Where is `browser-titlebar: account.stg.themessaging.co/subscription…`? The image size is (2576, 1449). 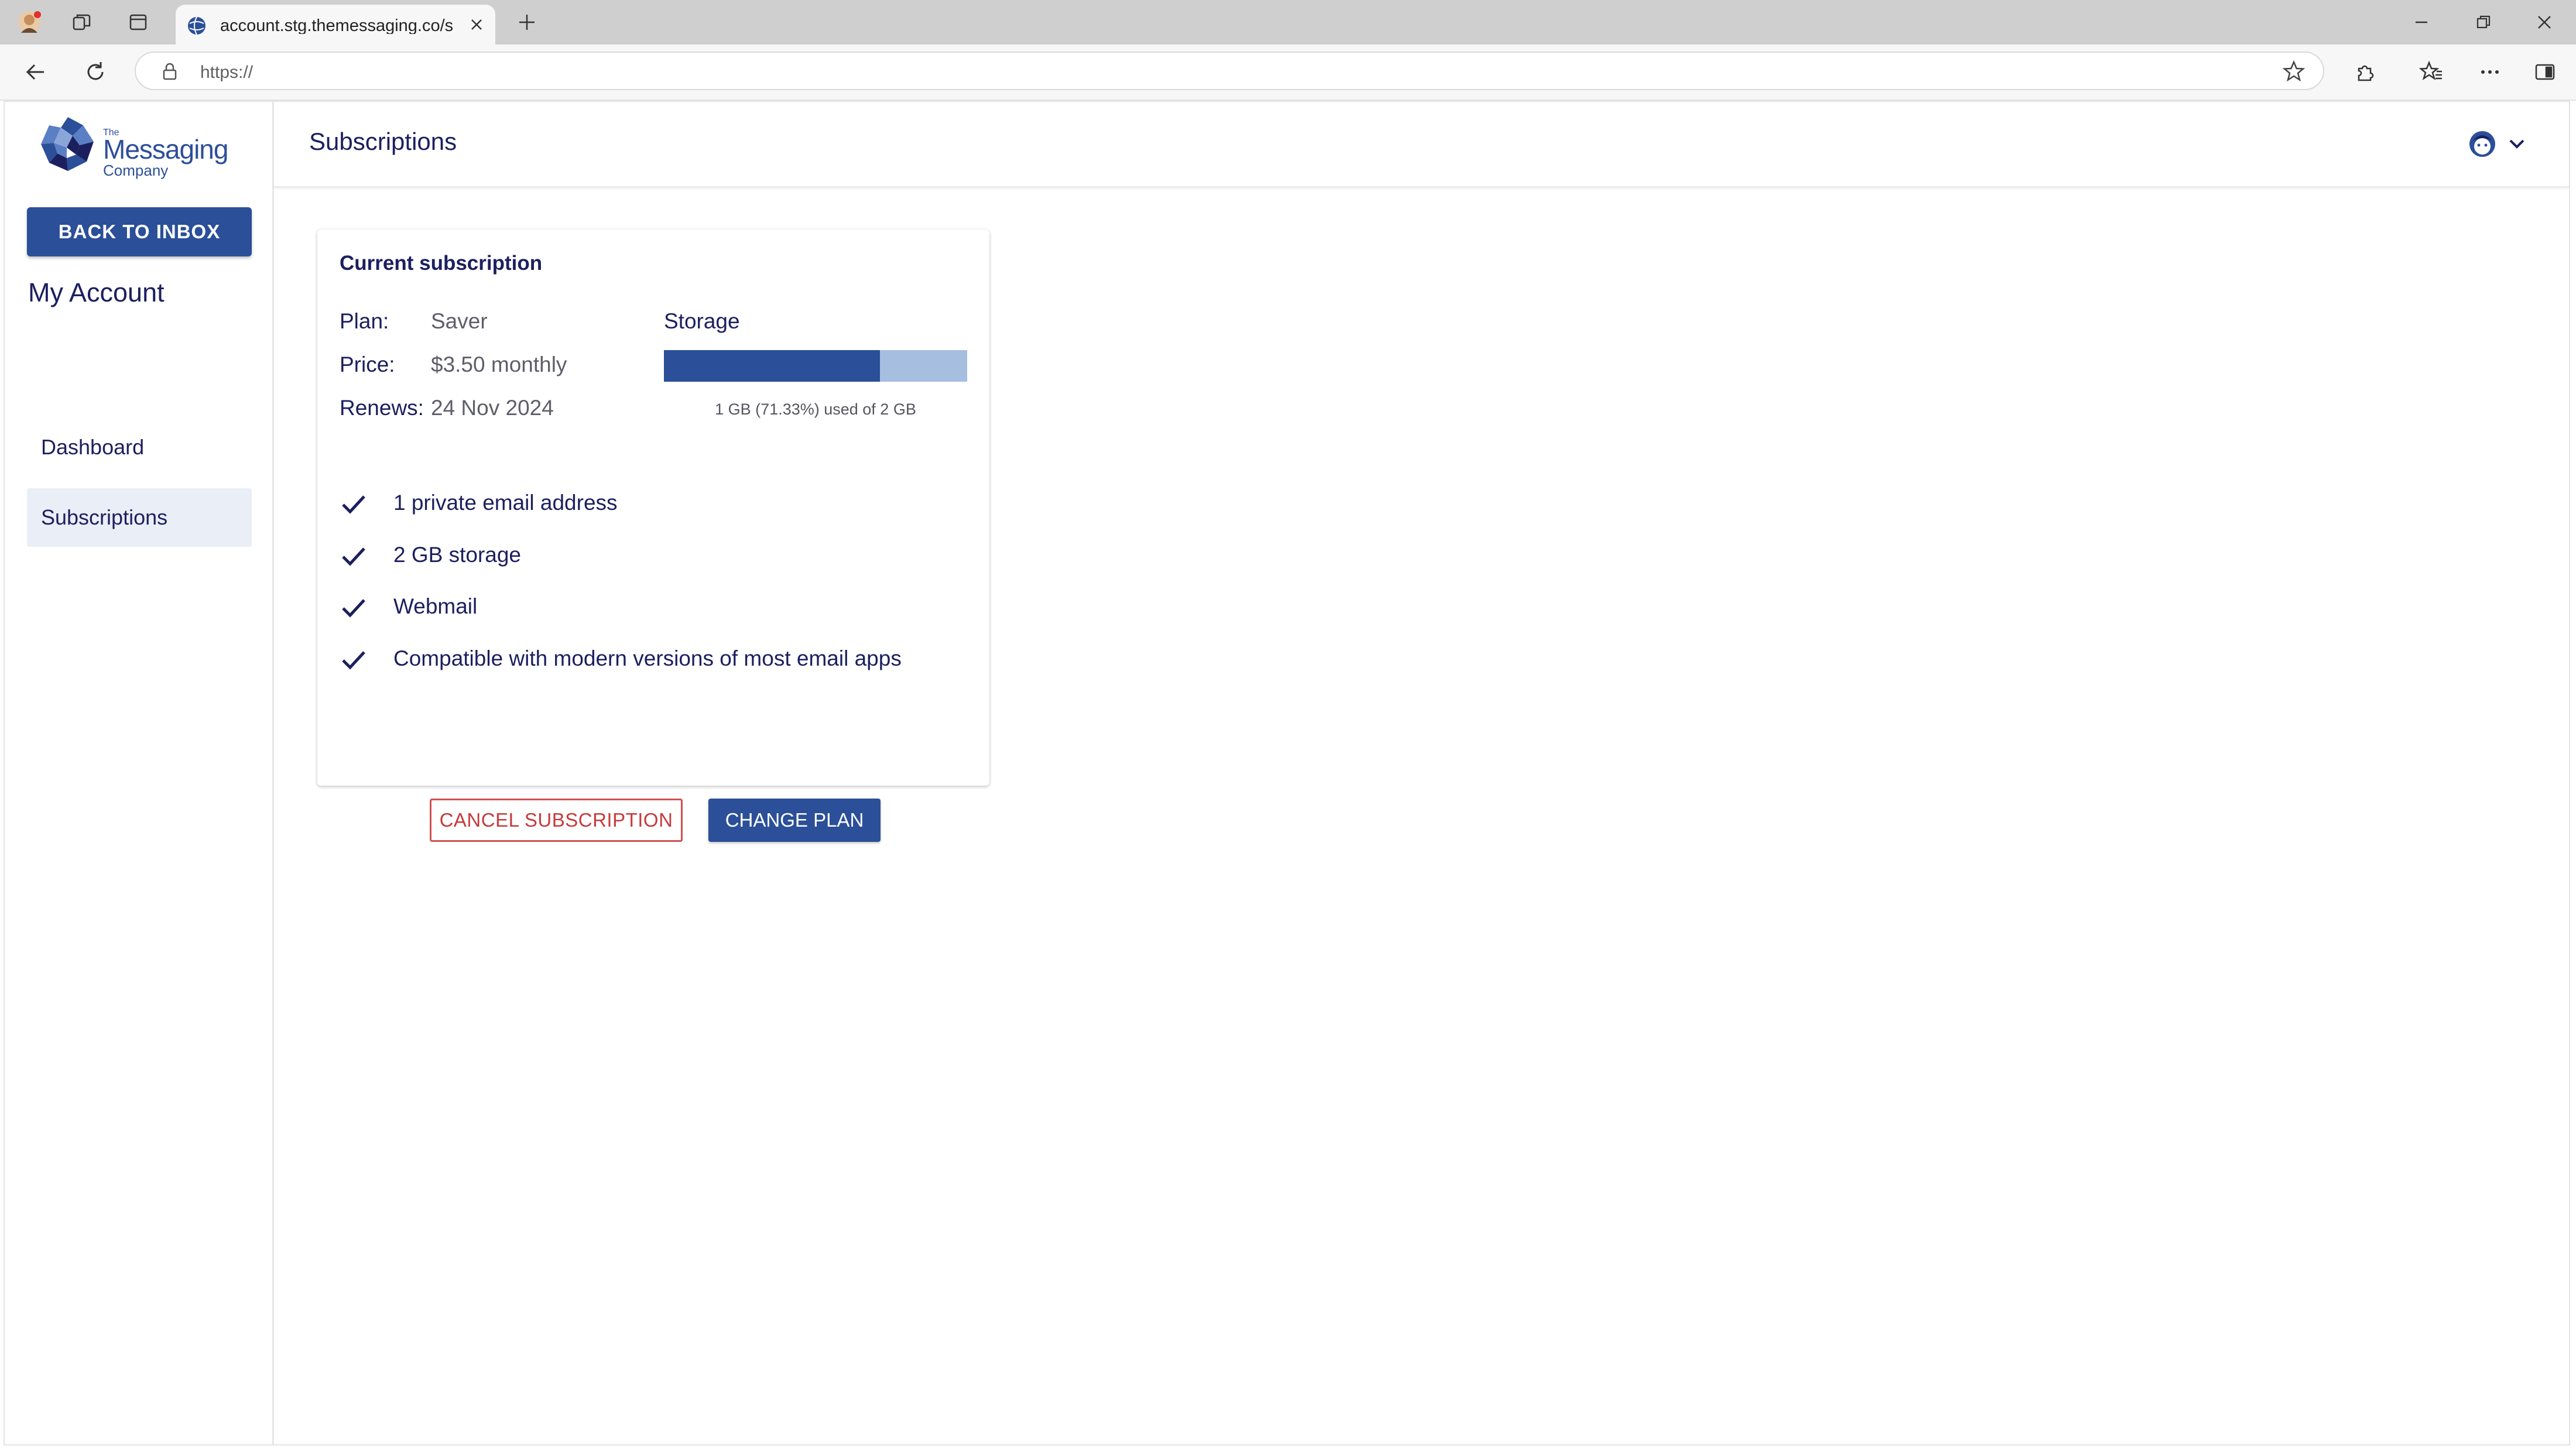 browser-titlebar: account.stg.themessaging.co/subscription… is located at coordinates (1288, 22).